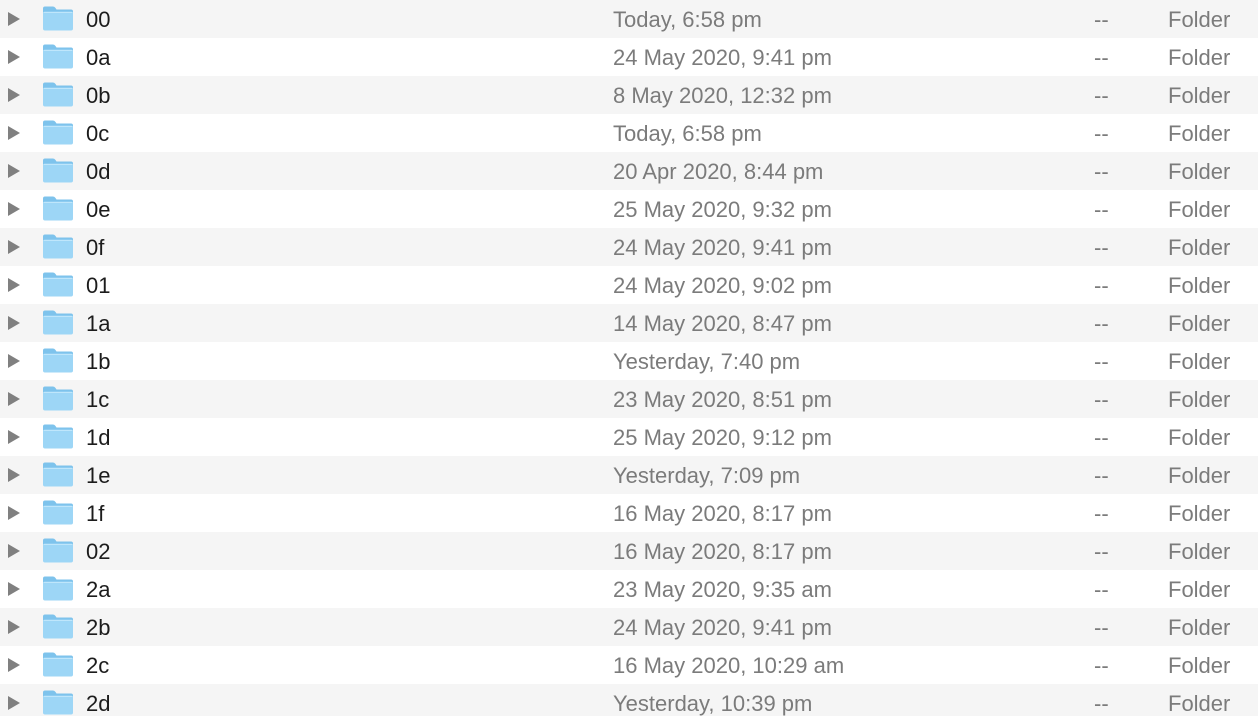 The height and width of the screenshot is (716, 1258). Describe the element at coordinates (98, 438) in the screenshot. I see `file-name: 1d` at that location.